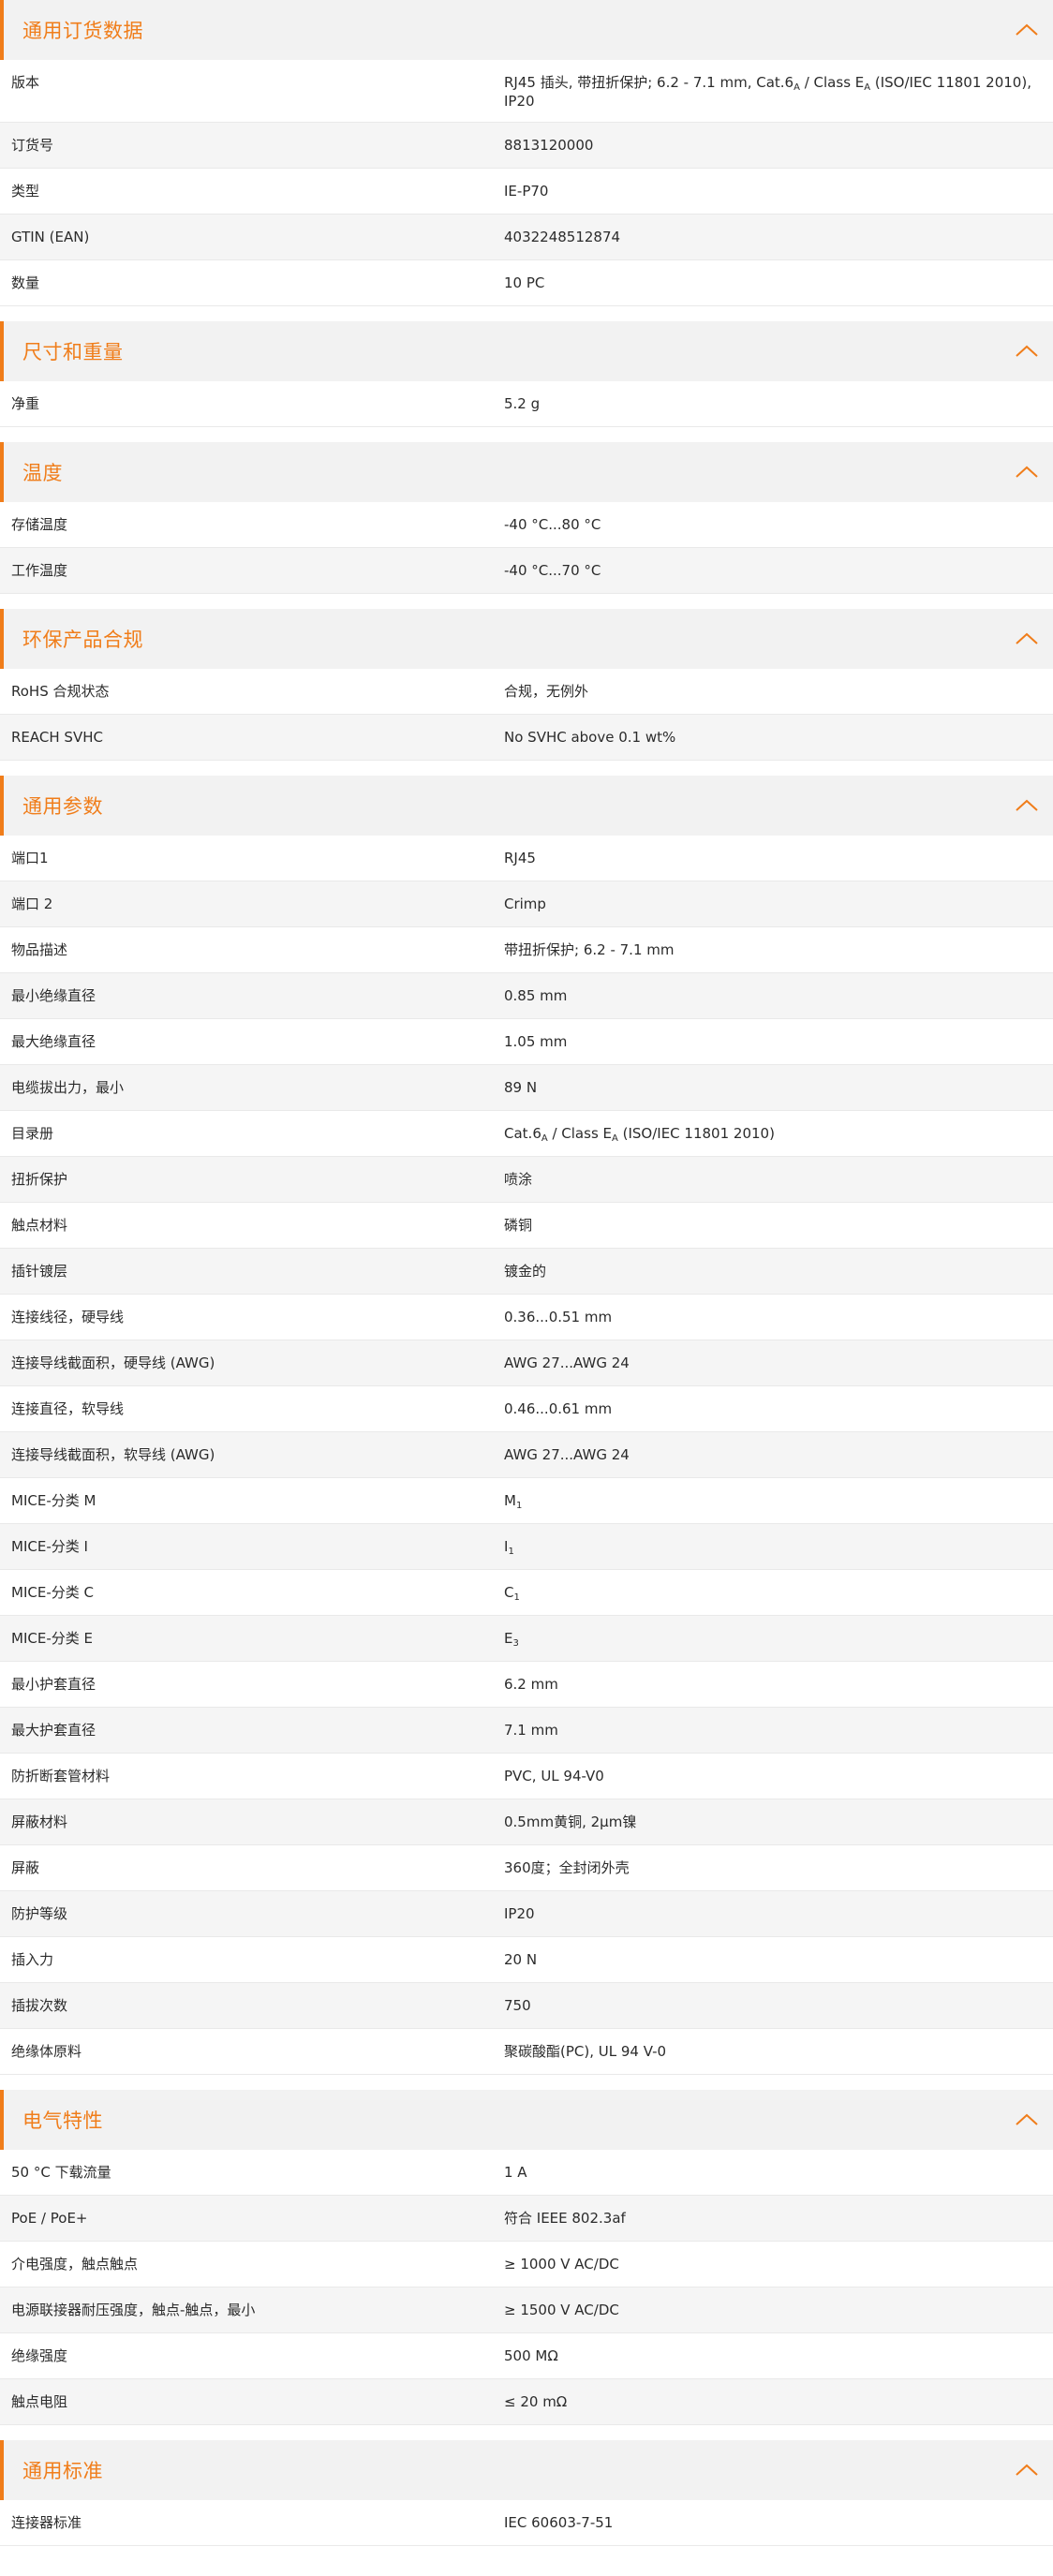 The height and width of the screenshot is (2576, 1053). I want to click on value-text: M, so click(510, 1500).